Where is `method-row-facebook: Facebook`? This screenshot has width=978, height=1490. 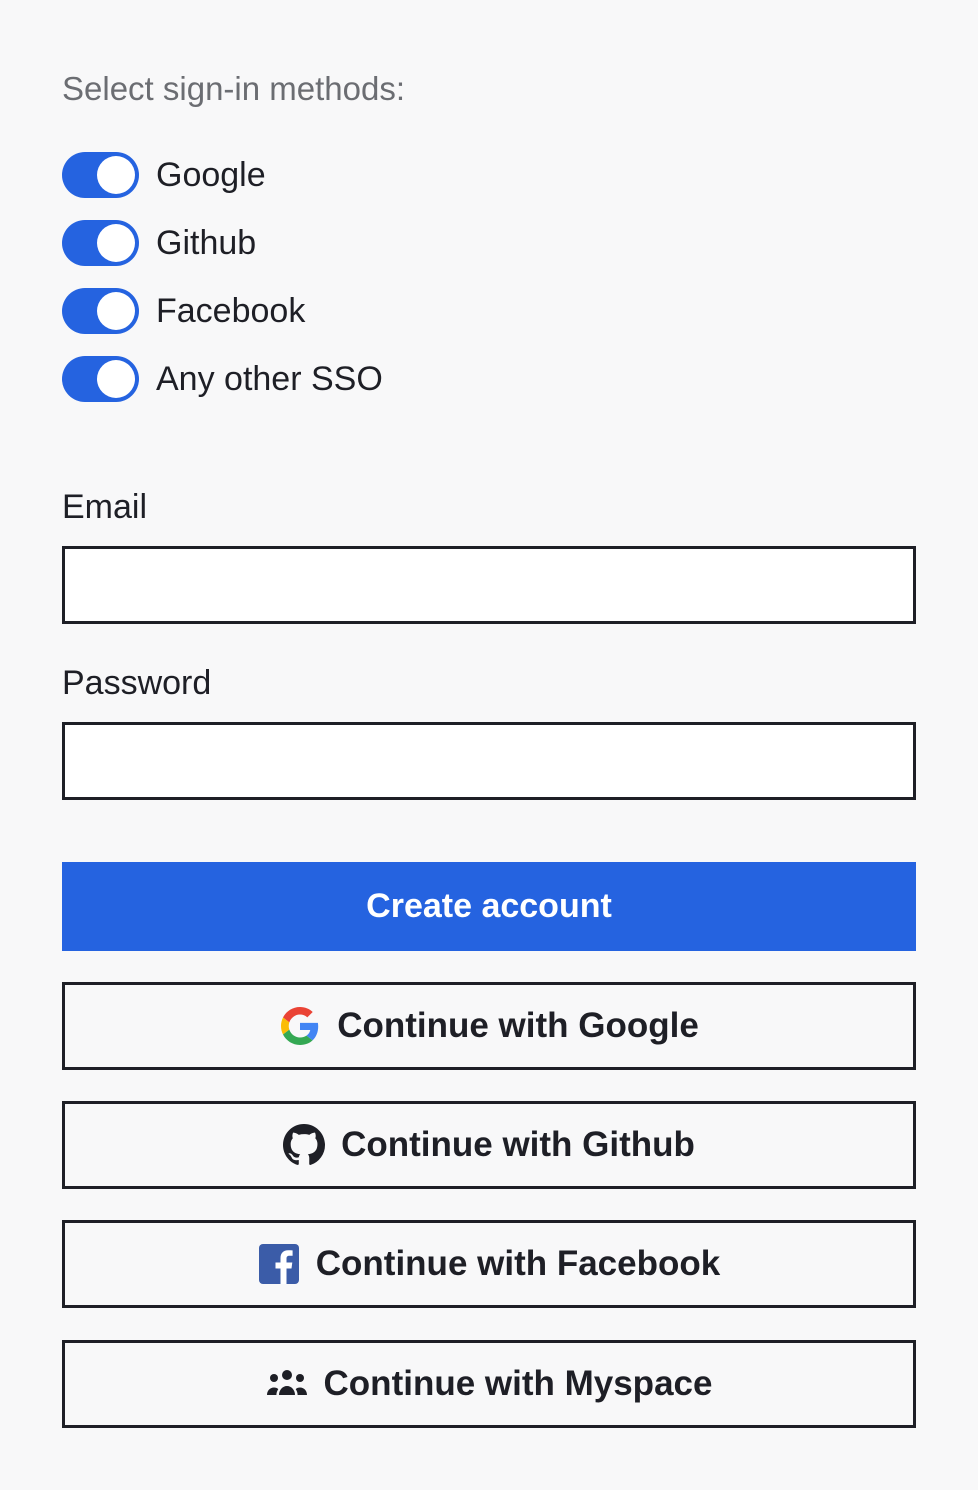 method-row-facebook: Facebook is located at coordinates (183, 311).